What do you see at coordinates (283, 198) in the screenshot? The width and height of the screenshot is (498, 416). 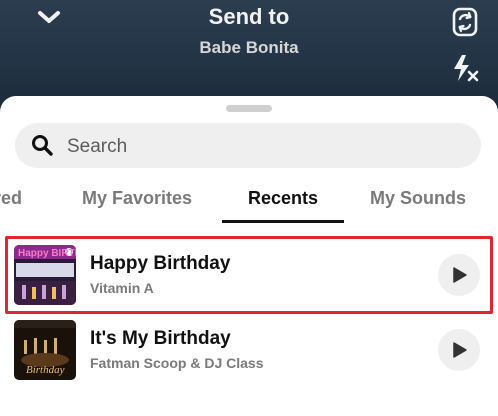 I see `tab-recents: Recents` at bounding box center [283, 198].